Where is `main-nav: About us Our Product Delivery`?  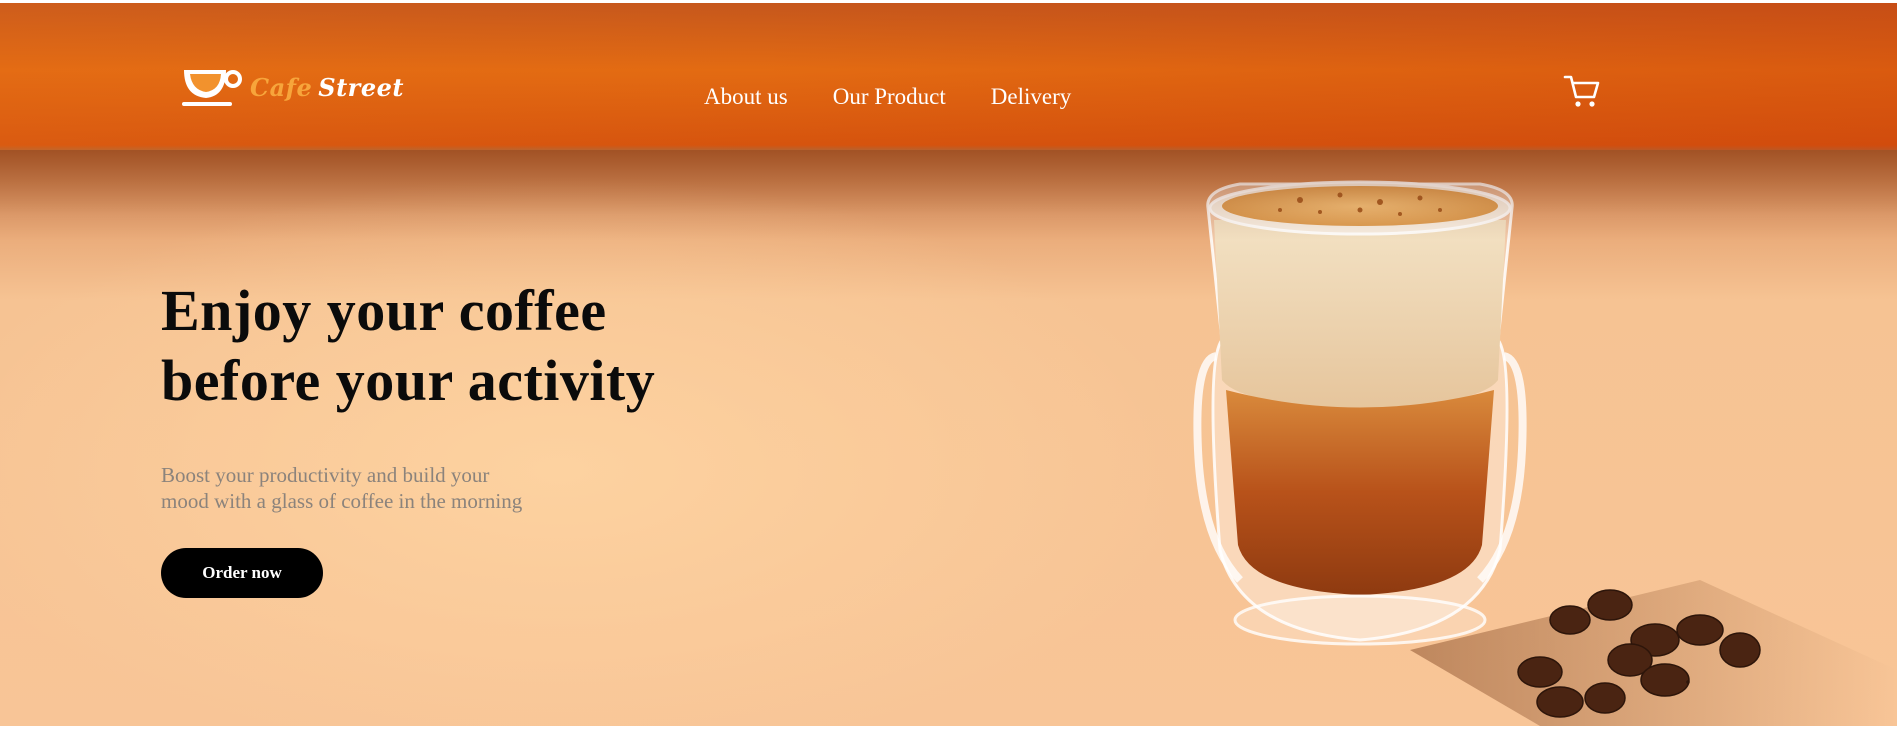 main-nav: About us Our Product Delivery is located at coordinates (887, 97).